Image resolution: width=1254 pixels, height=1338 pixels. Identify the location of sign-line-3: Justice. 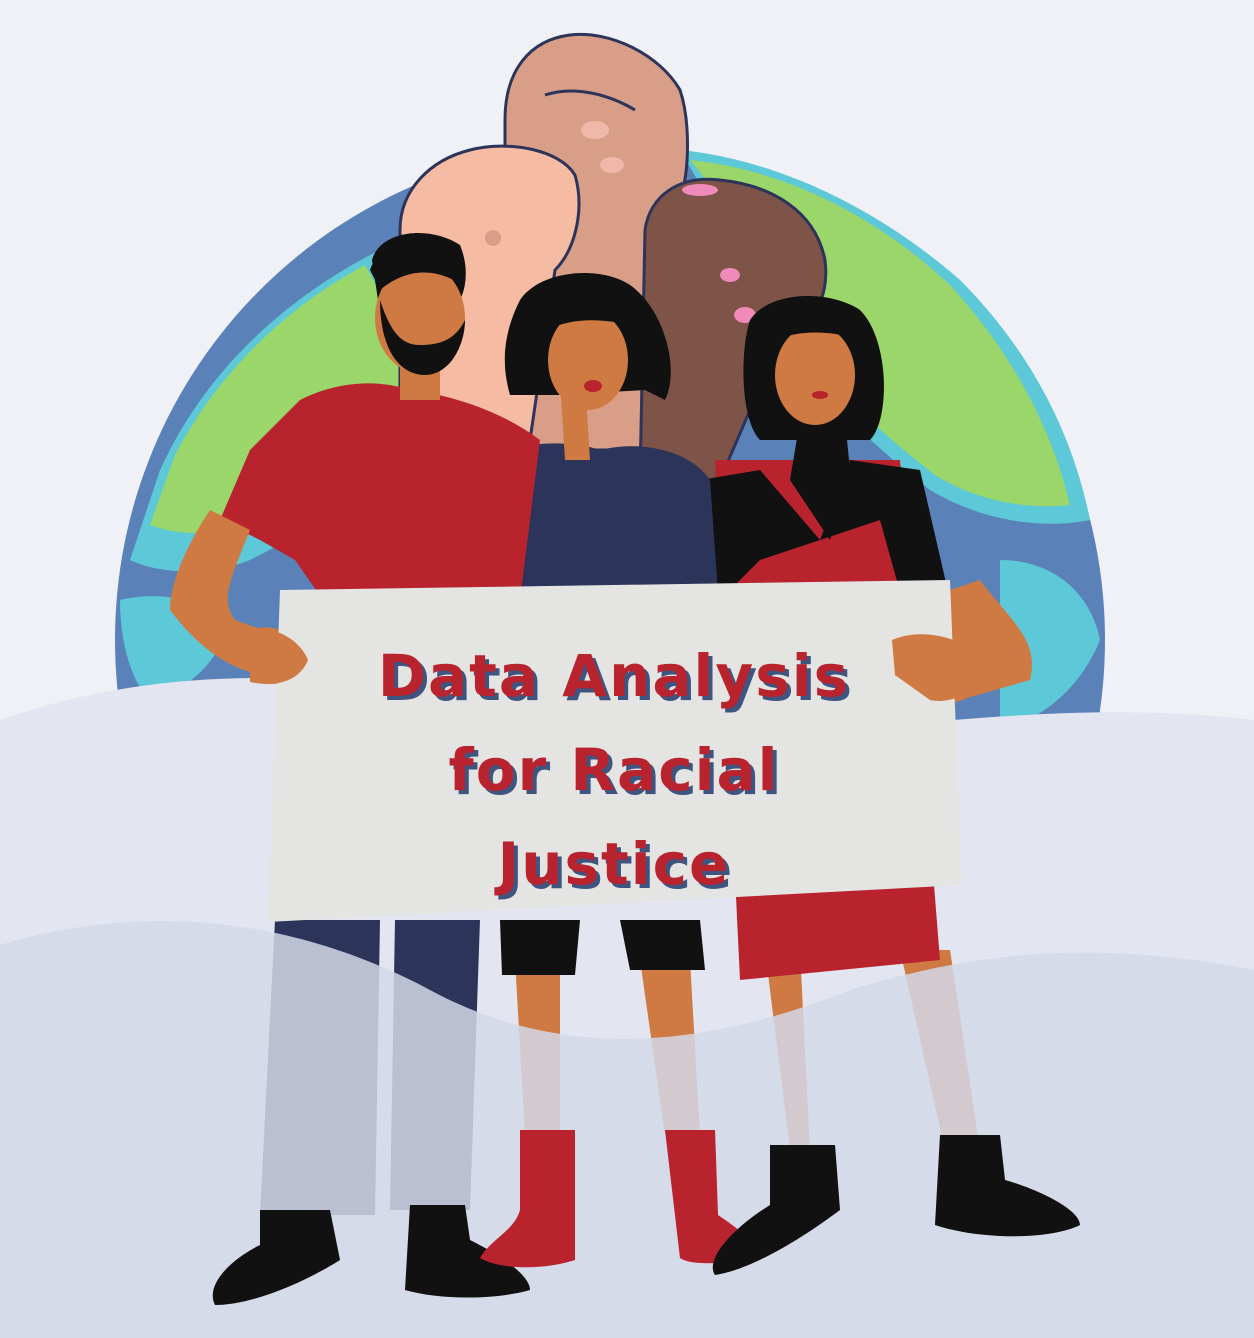
(612, 864).